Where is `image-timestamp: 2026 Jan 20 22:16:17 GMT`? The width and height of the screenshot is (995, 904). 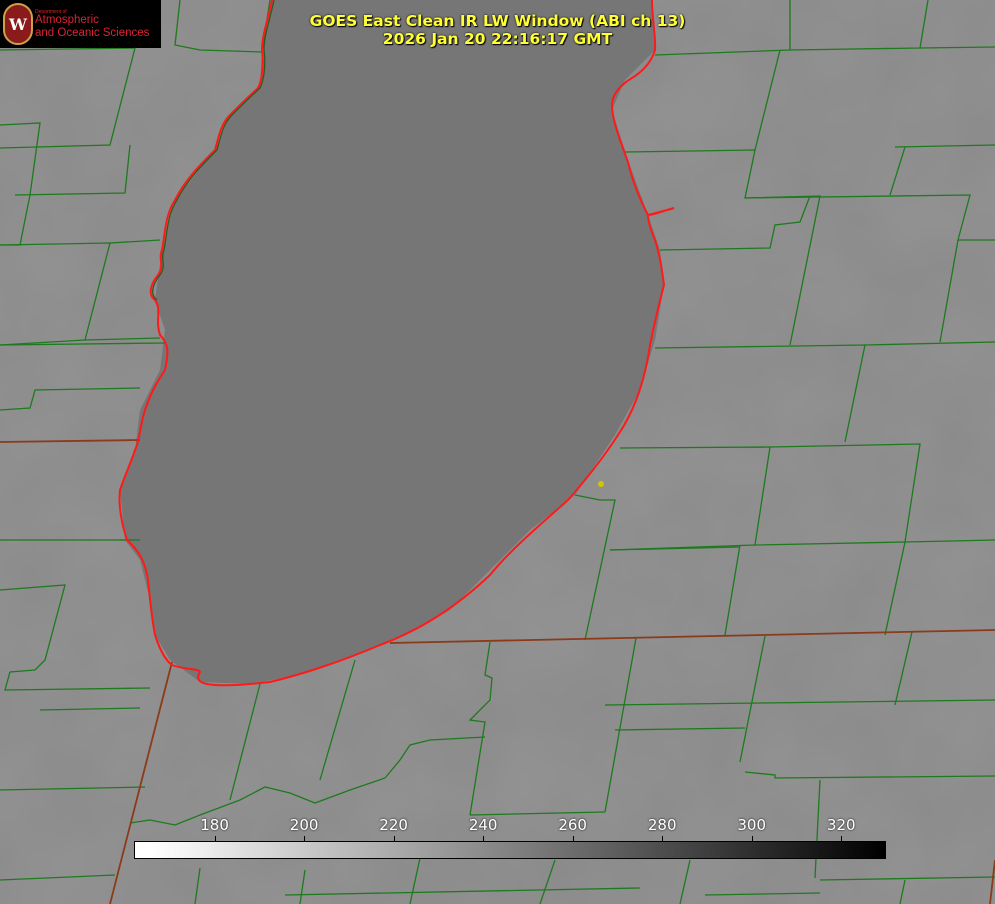 image-timestamp: 2026 Jan 20 22:16:17 GMT is located at coordinates (497, 39).